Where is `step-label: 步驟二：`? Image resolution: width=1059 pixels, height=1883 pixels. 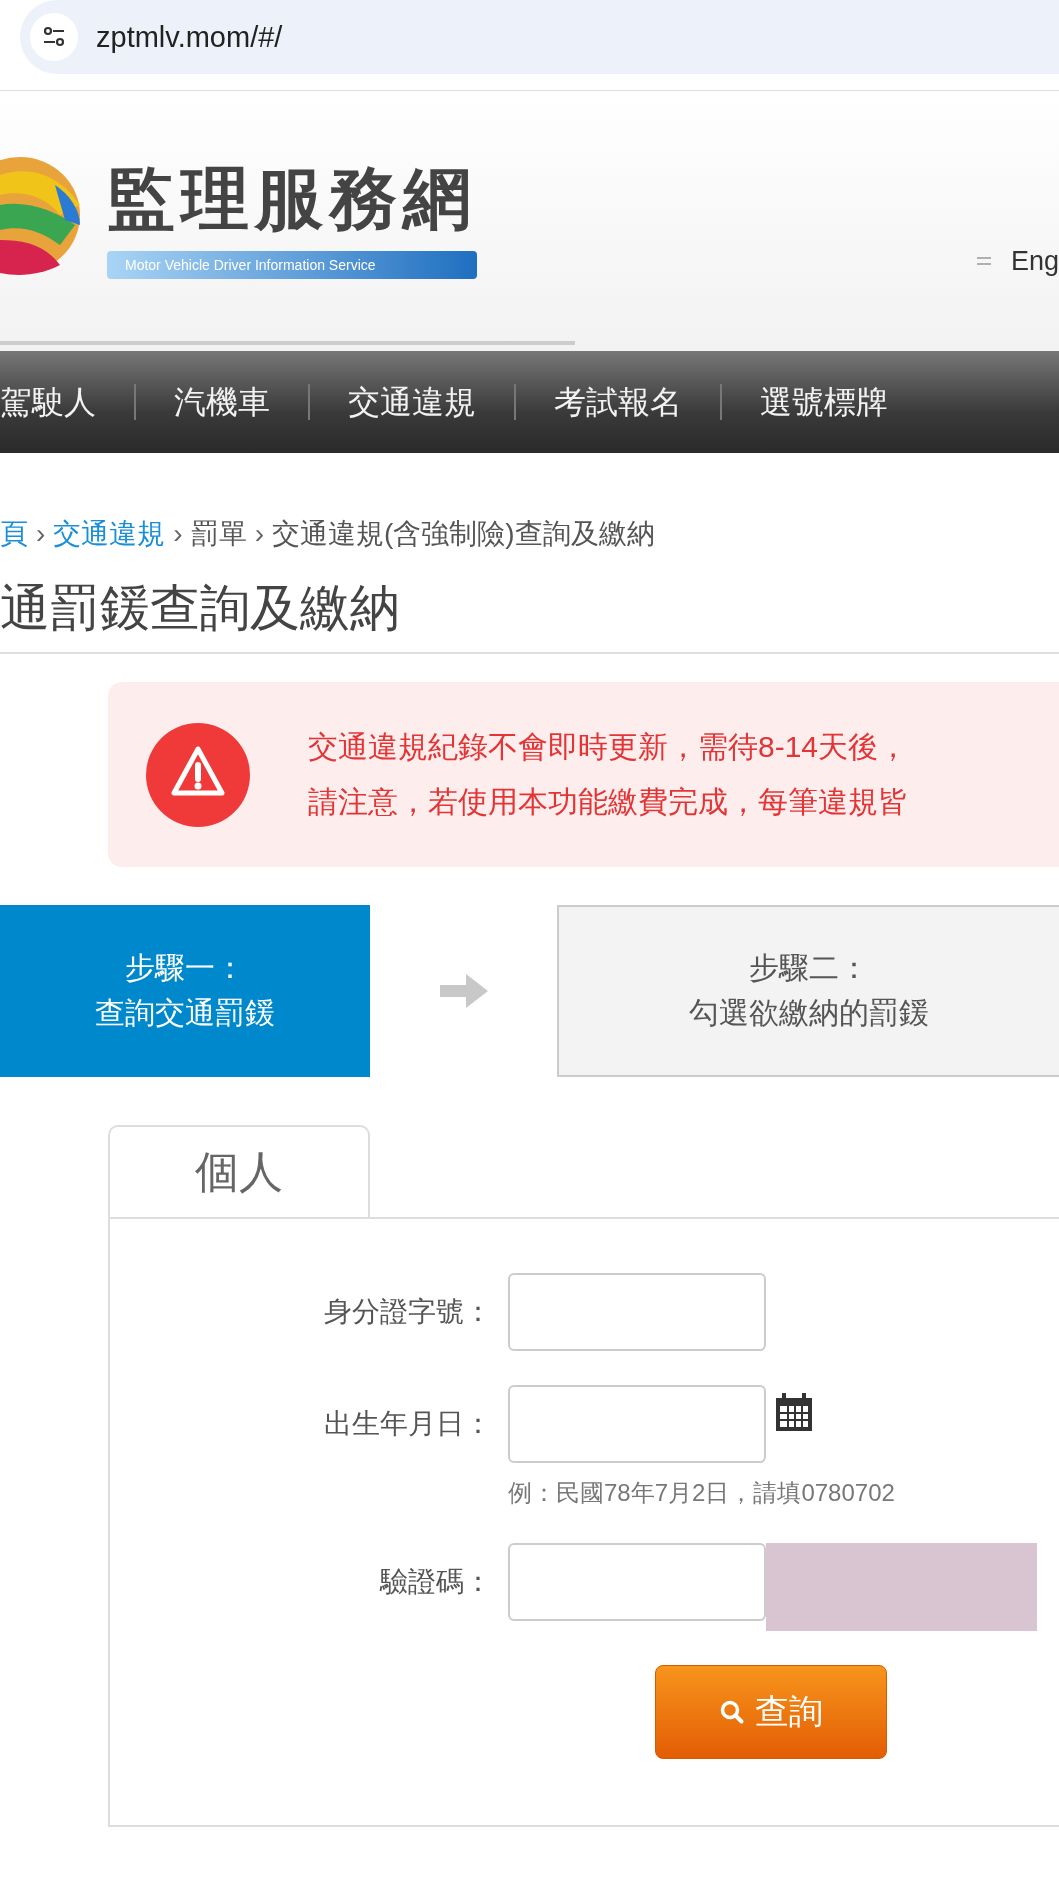
step-label: 步驟二： is located at coordinates (809, 968).